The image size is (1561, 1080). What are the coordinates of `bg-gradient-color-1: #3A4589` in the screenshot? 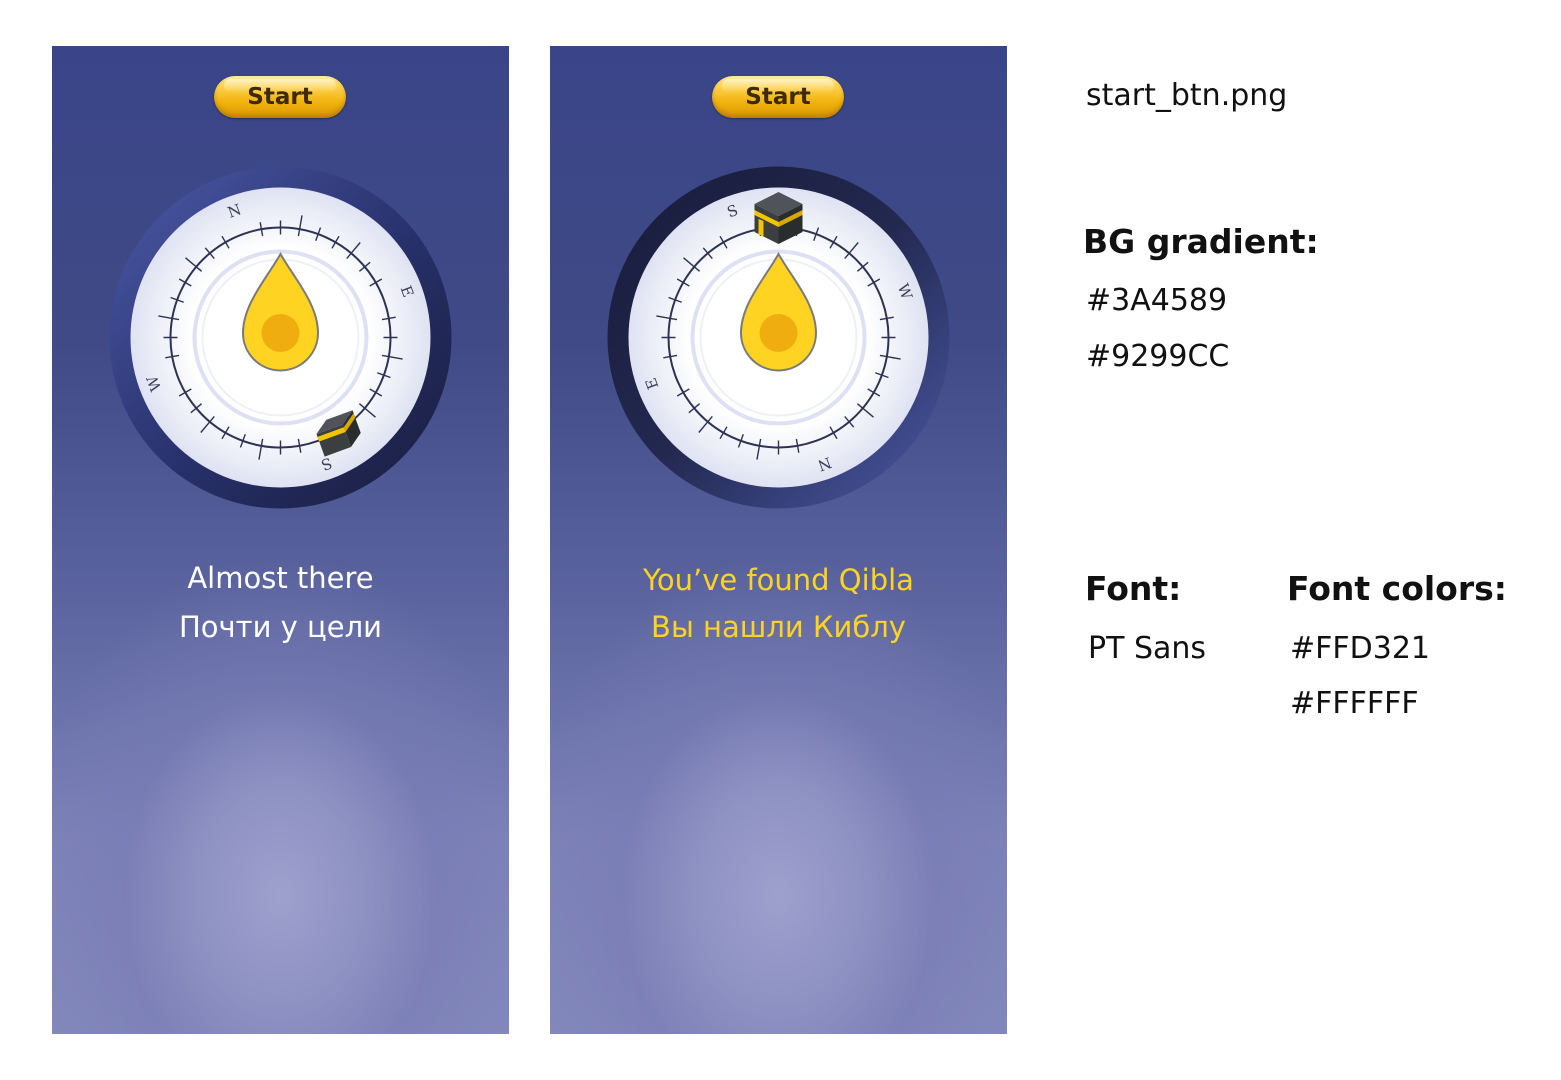 It's located at (1157, 300).